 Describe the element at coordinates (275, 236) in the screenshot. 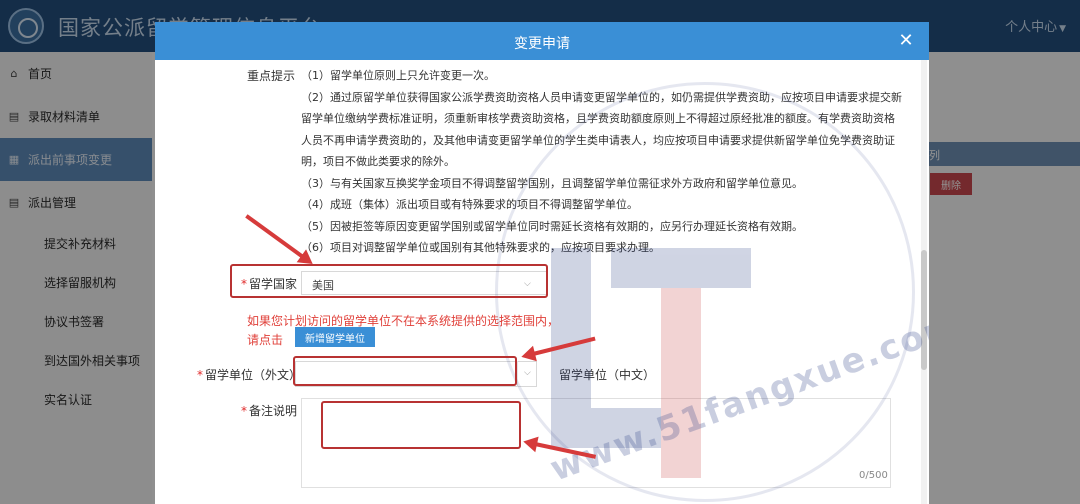

I see `annotation-arrow-country` at that location.